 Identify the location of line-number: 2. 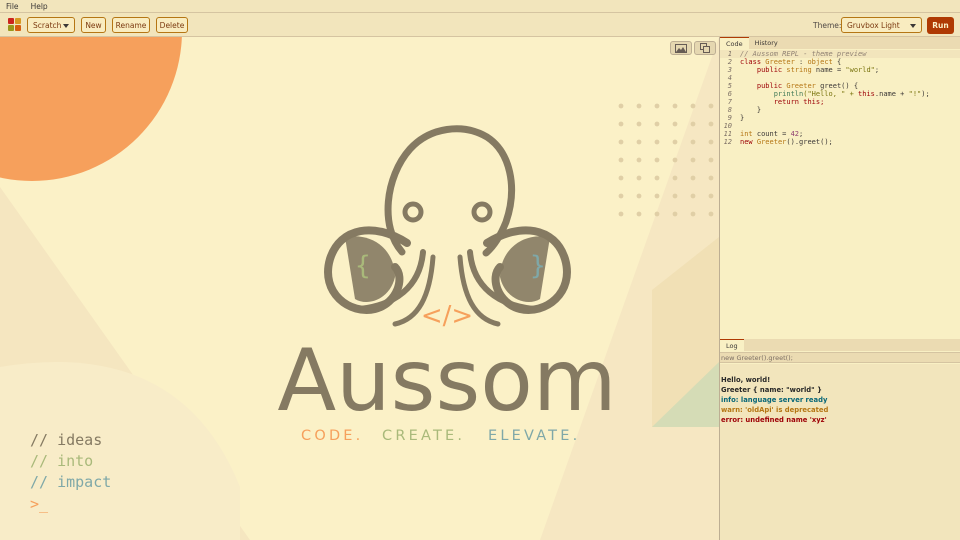
(729, 62).